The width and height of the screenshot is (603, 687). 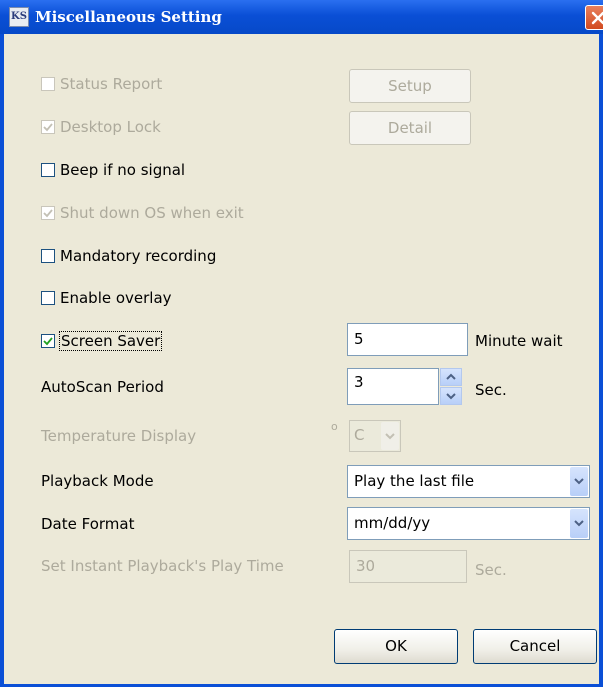 What do you see at coordinates (19, 17) in the screenshot?
I see `app-icon: KS` at bounding box center [19, 17].